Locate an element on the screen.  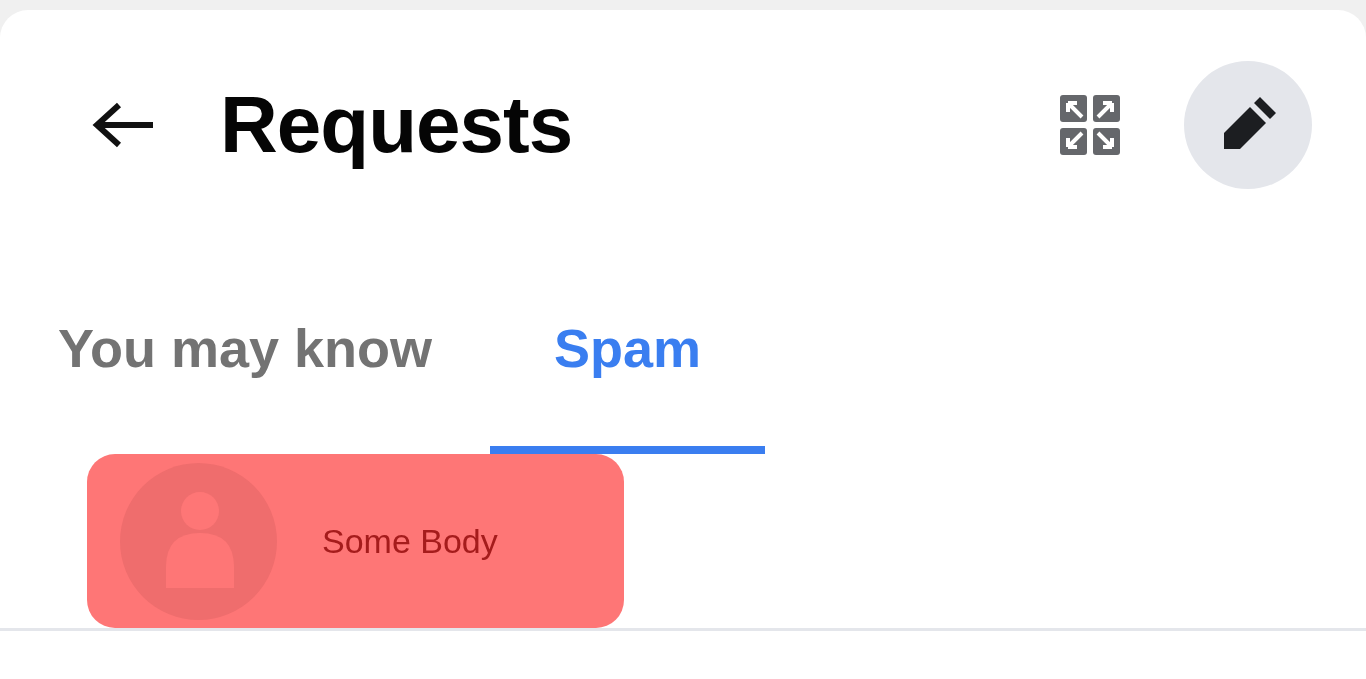
page-title: Requests is located at coordinates (396, 125).